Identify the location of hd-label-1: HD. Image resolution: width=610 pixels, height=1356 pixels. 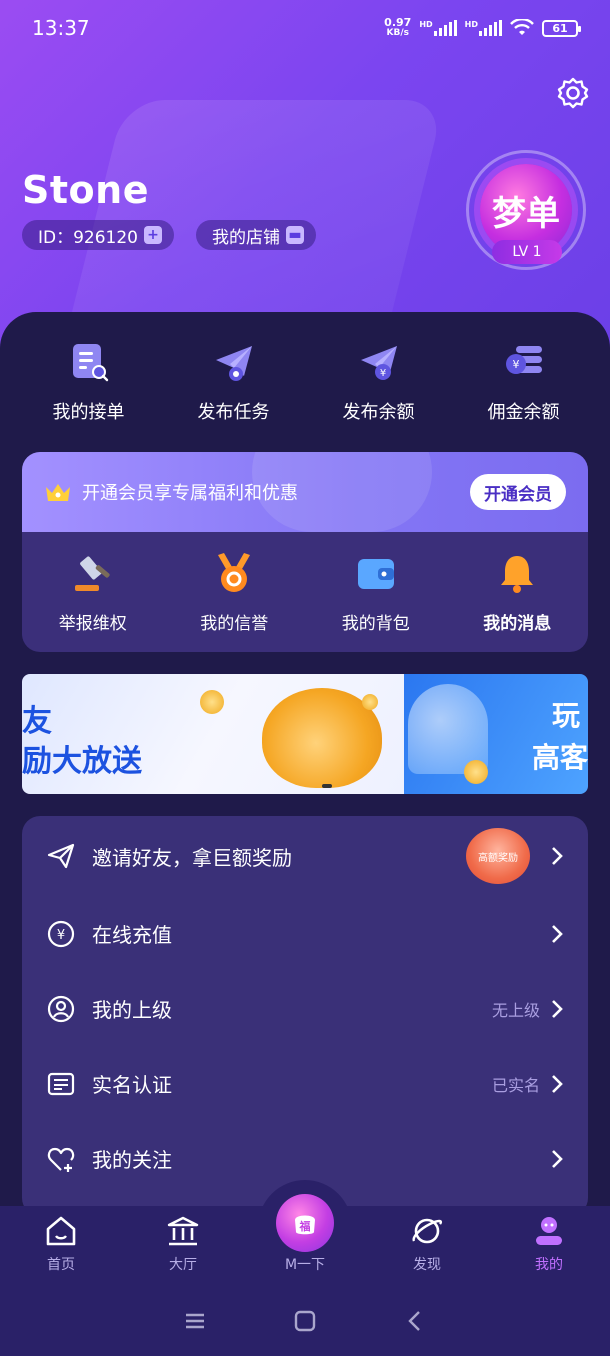
(426, 24).